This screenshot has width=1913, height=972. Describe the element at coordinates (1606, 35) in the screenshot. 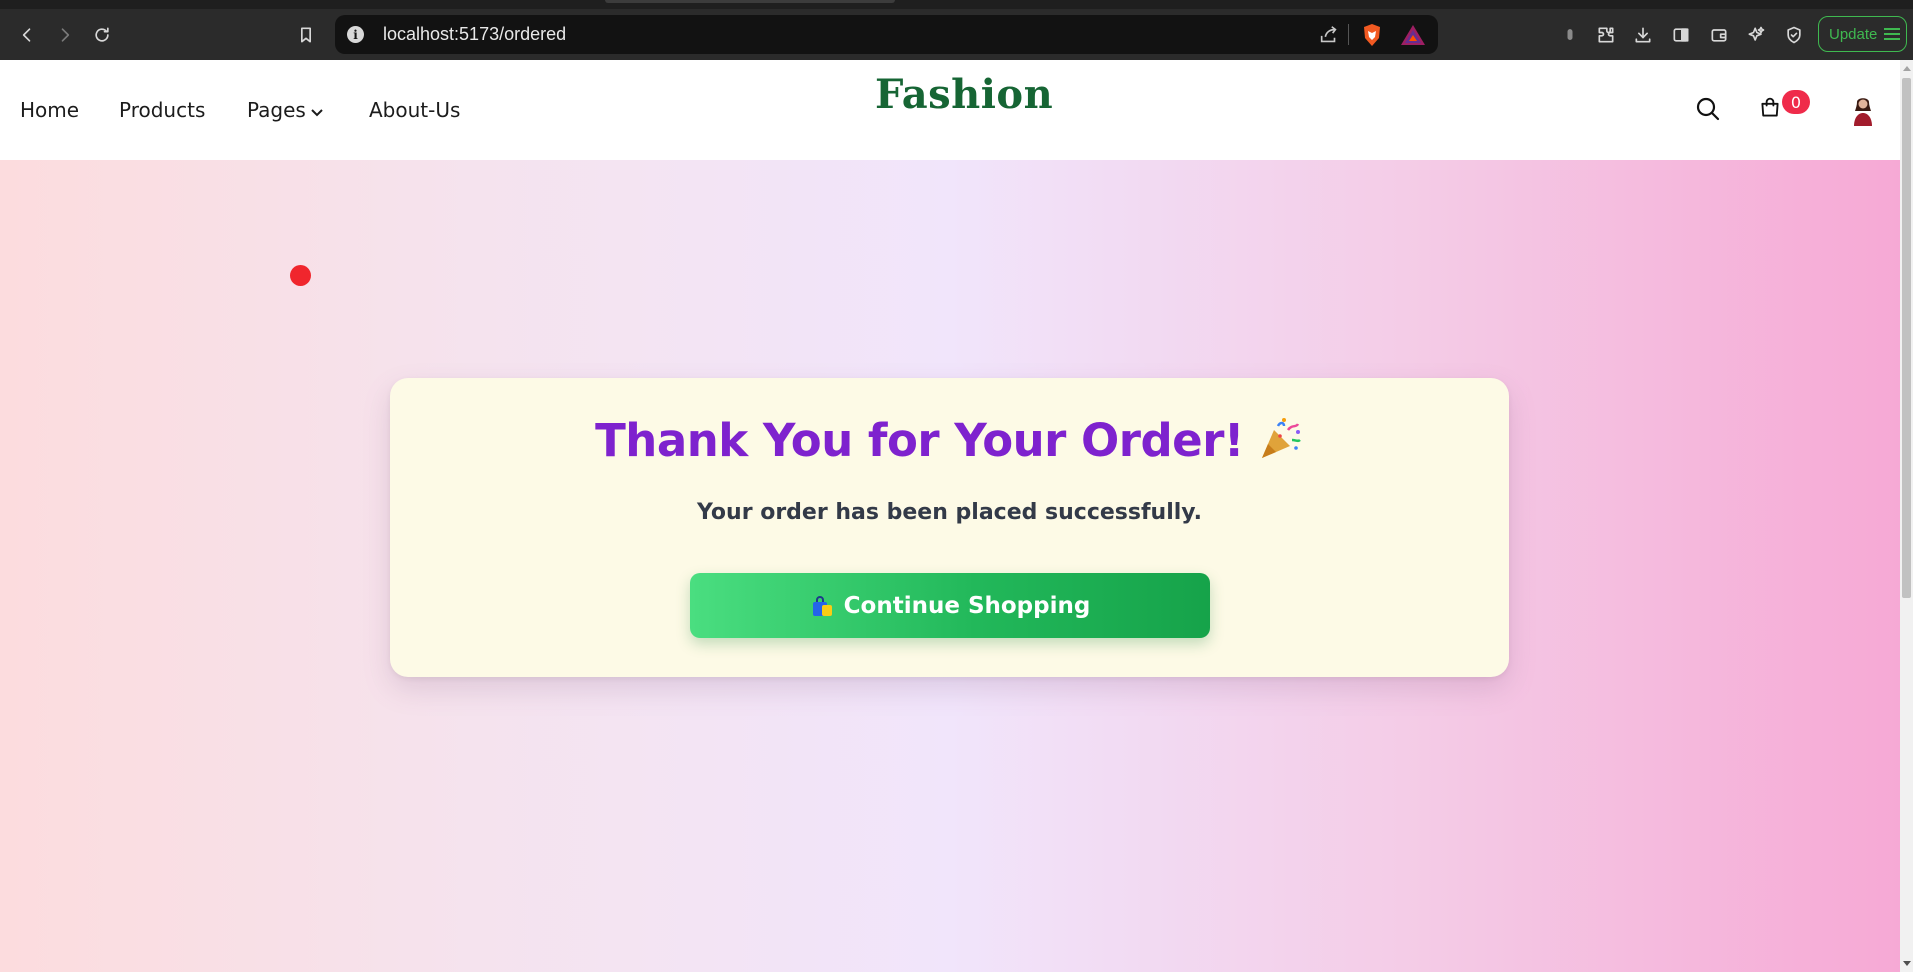

I see `extensions-icon` at that location.